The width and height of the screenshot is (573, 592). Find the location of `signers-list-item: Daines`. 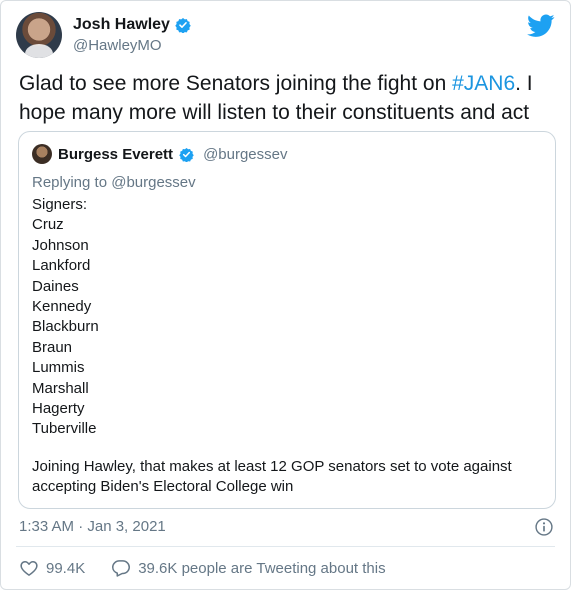

signers-list-item: Daines is located at coordinates (55, 286).